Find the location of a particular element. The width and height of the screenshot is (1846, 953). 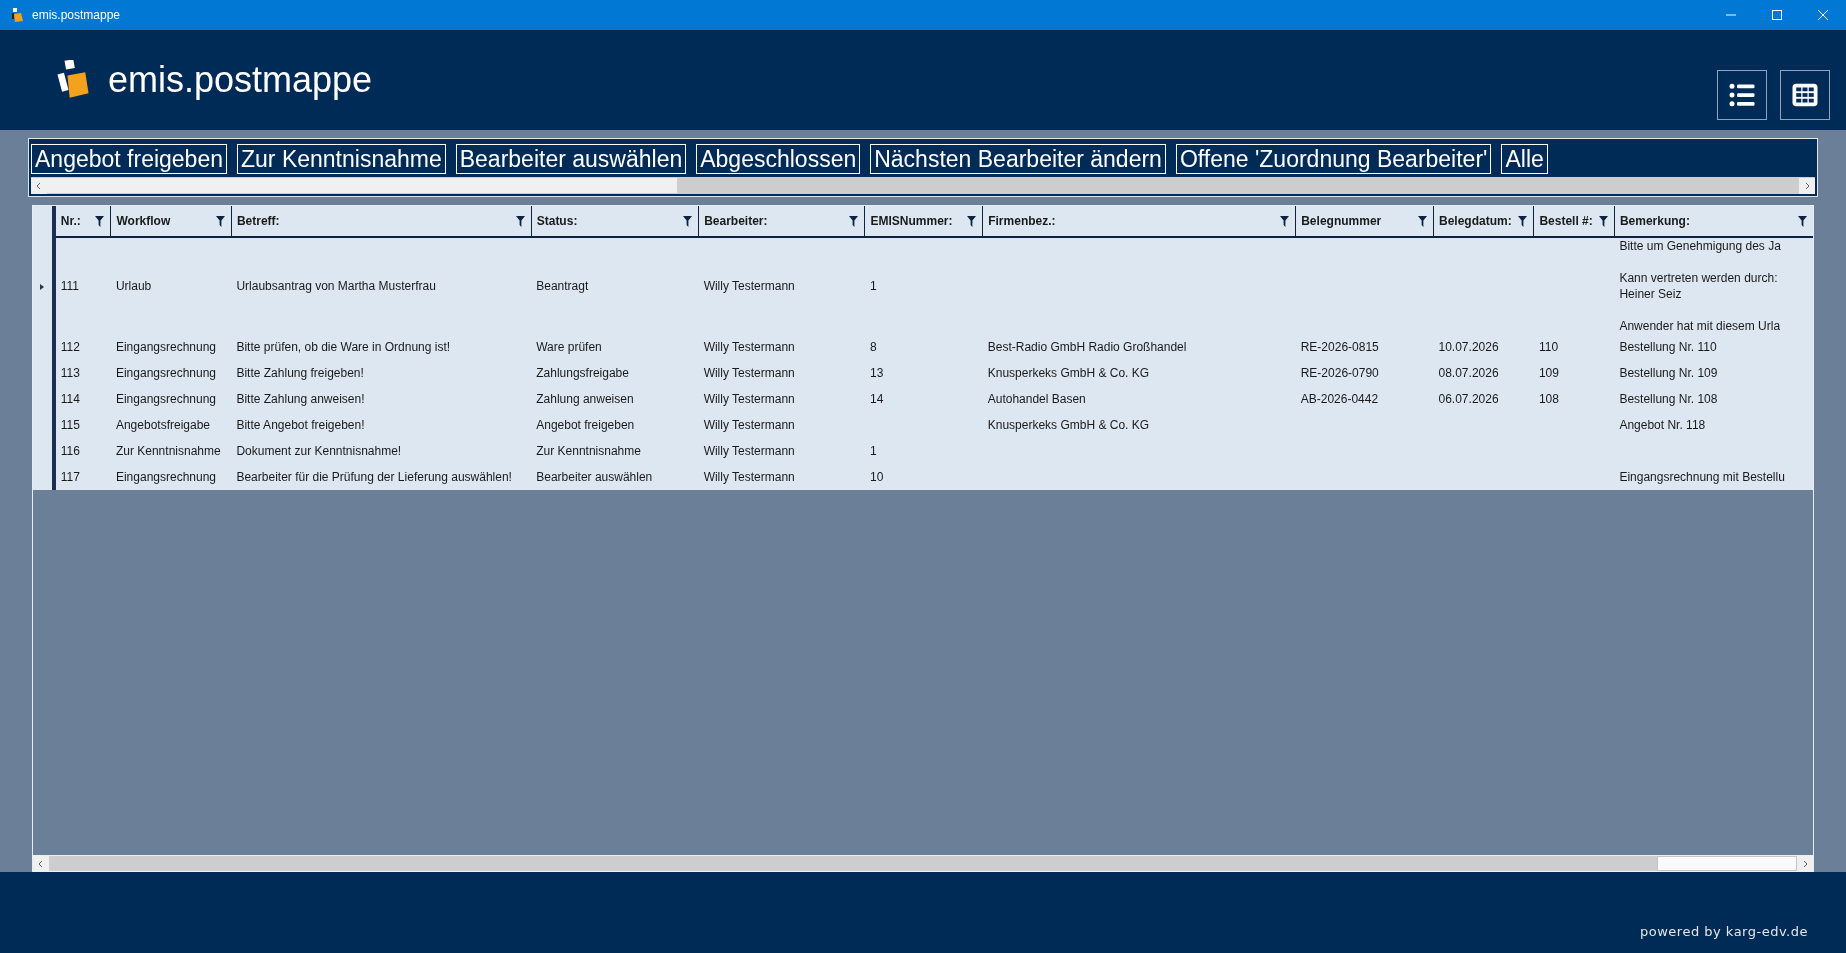

table-cell: Zahlungsfreigabe is located at coordinates (582, 373).